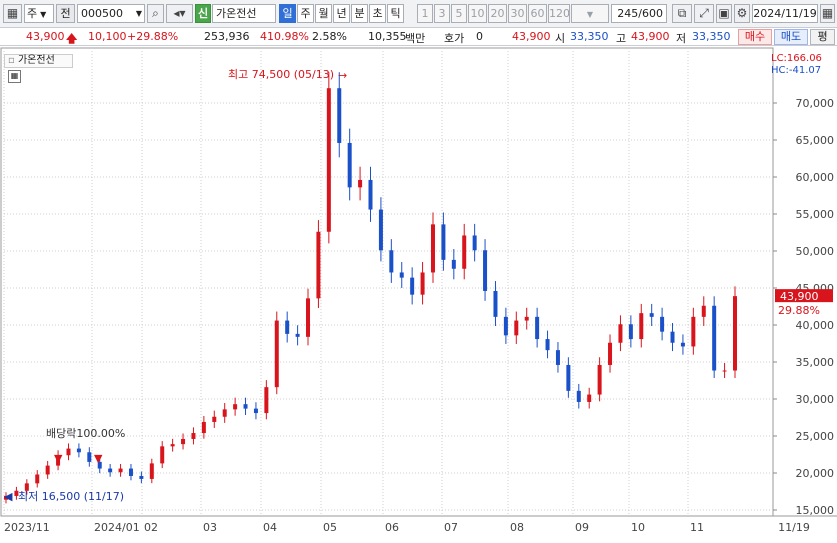 This screenshot has height=543, width=837. Describe the element at coordinates (794, 527) in the screenshot. I see `x-tick-label: 11/19` at that location.